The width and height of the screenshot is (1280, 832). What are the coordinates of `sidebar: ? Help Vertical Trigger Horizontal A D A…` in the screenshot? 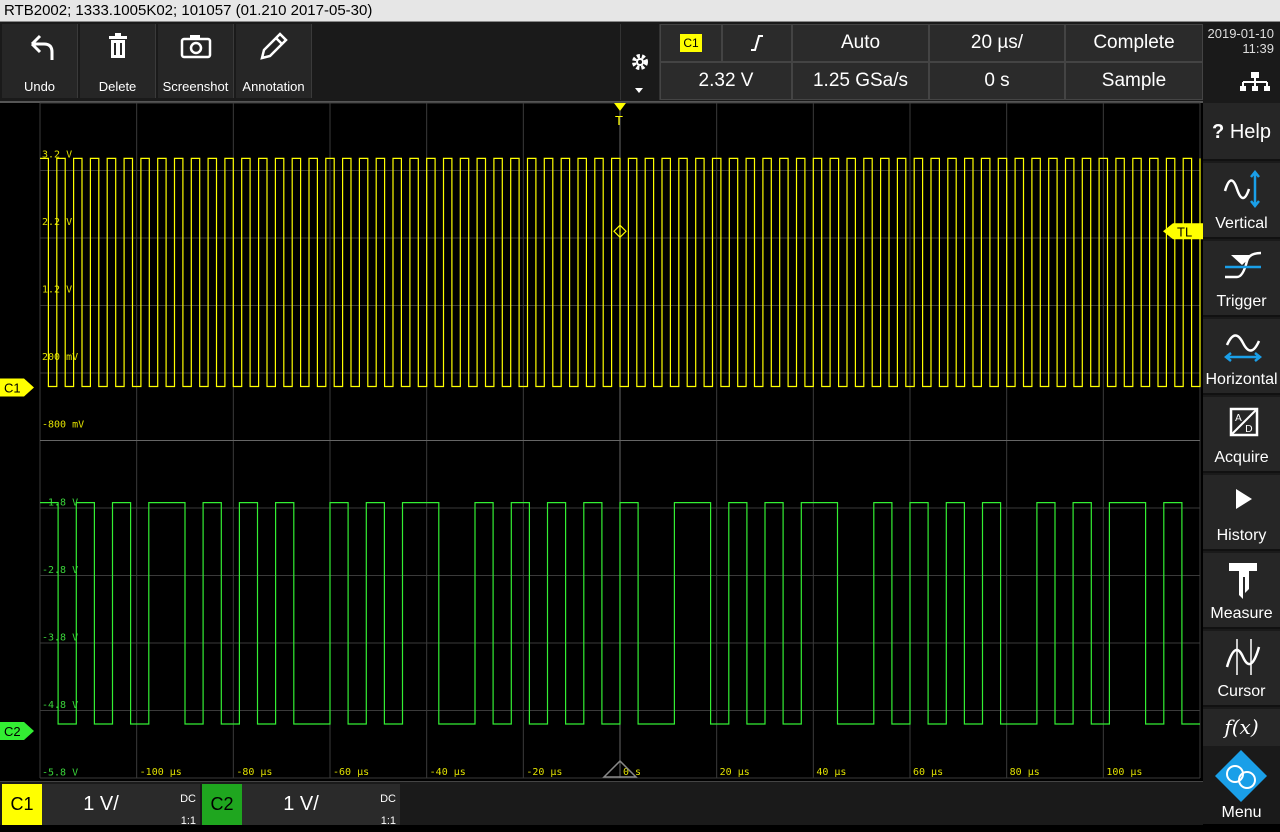 It's located at (1241, 462).